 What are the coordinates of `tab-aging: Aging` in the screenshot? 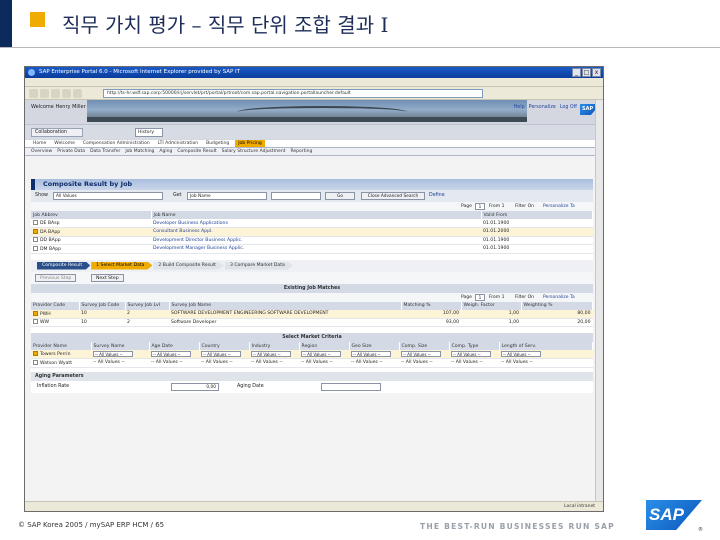 It's located at (165, 151).